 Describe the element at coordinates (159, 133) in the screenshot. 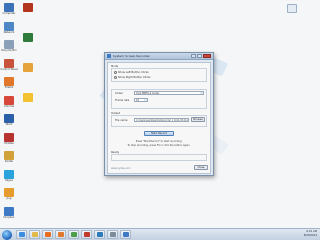

I see `start-record-button: Start Record` at that location.